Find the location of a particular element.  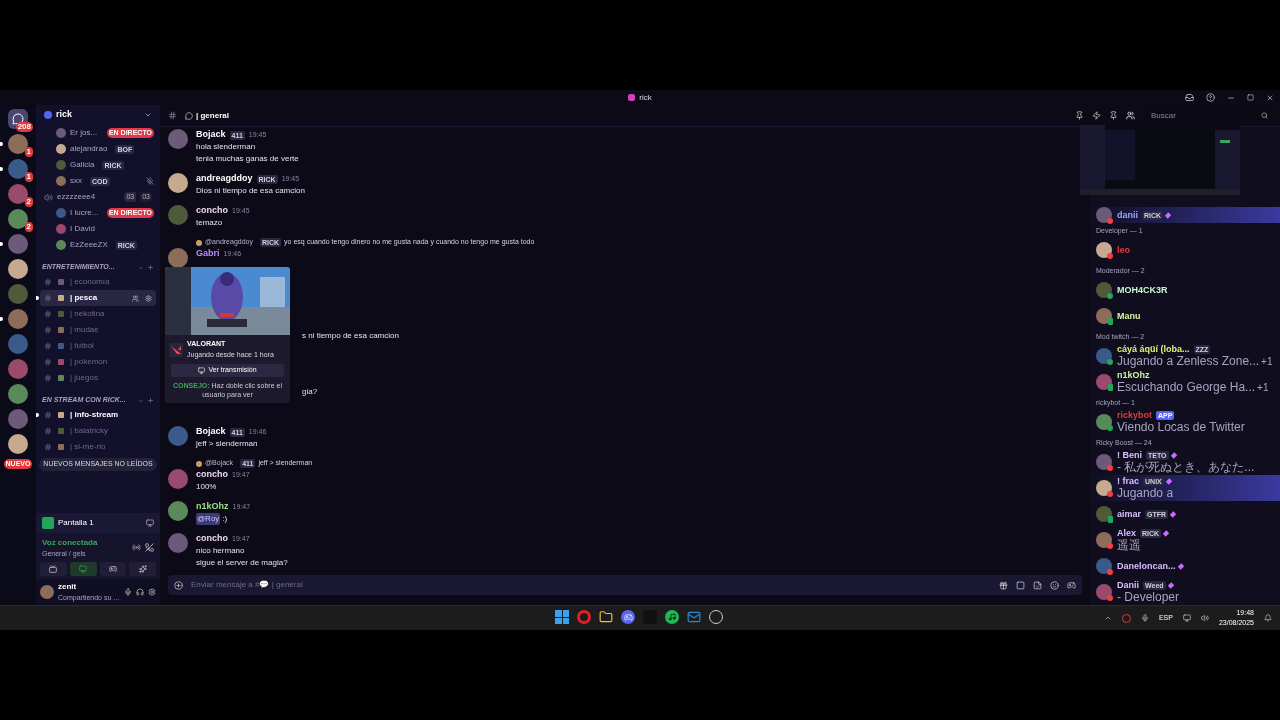

maximize-icon is located at coordinates (1250, 97).